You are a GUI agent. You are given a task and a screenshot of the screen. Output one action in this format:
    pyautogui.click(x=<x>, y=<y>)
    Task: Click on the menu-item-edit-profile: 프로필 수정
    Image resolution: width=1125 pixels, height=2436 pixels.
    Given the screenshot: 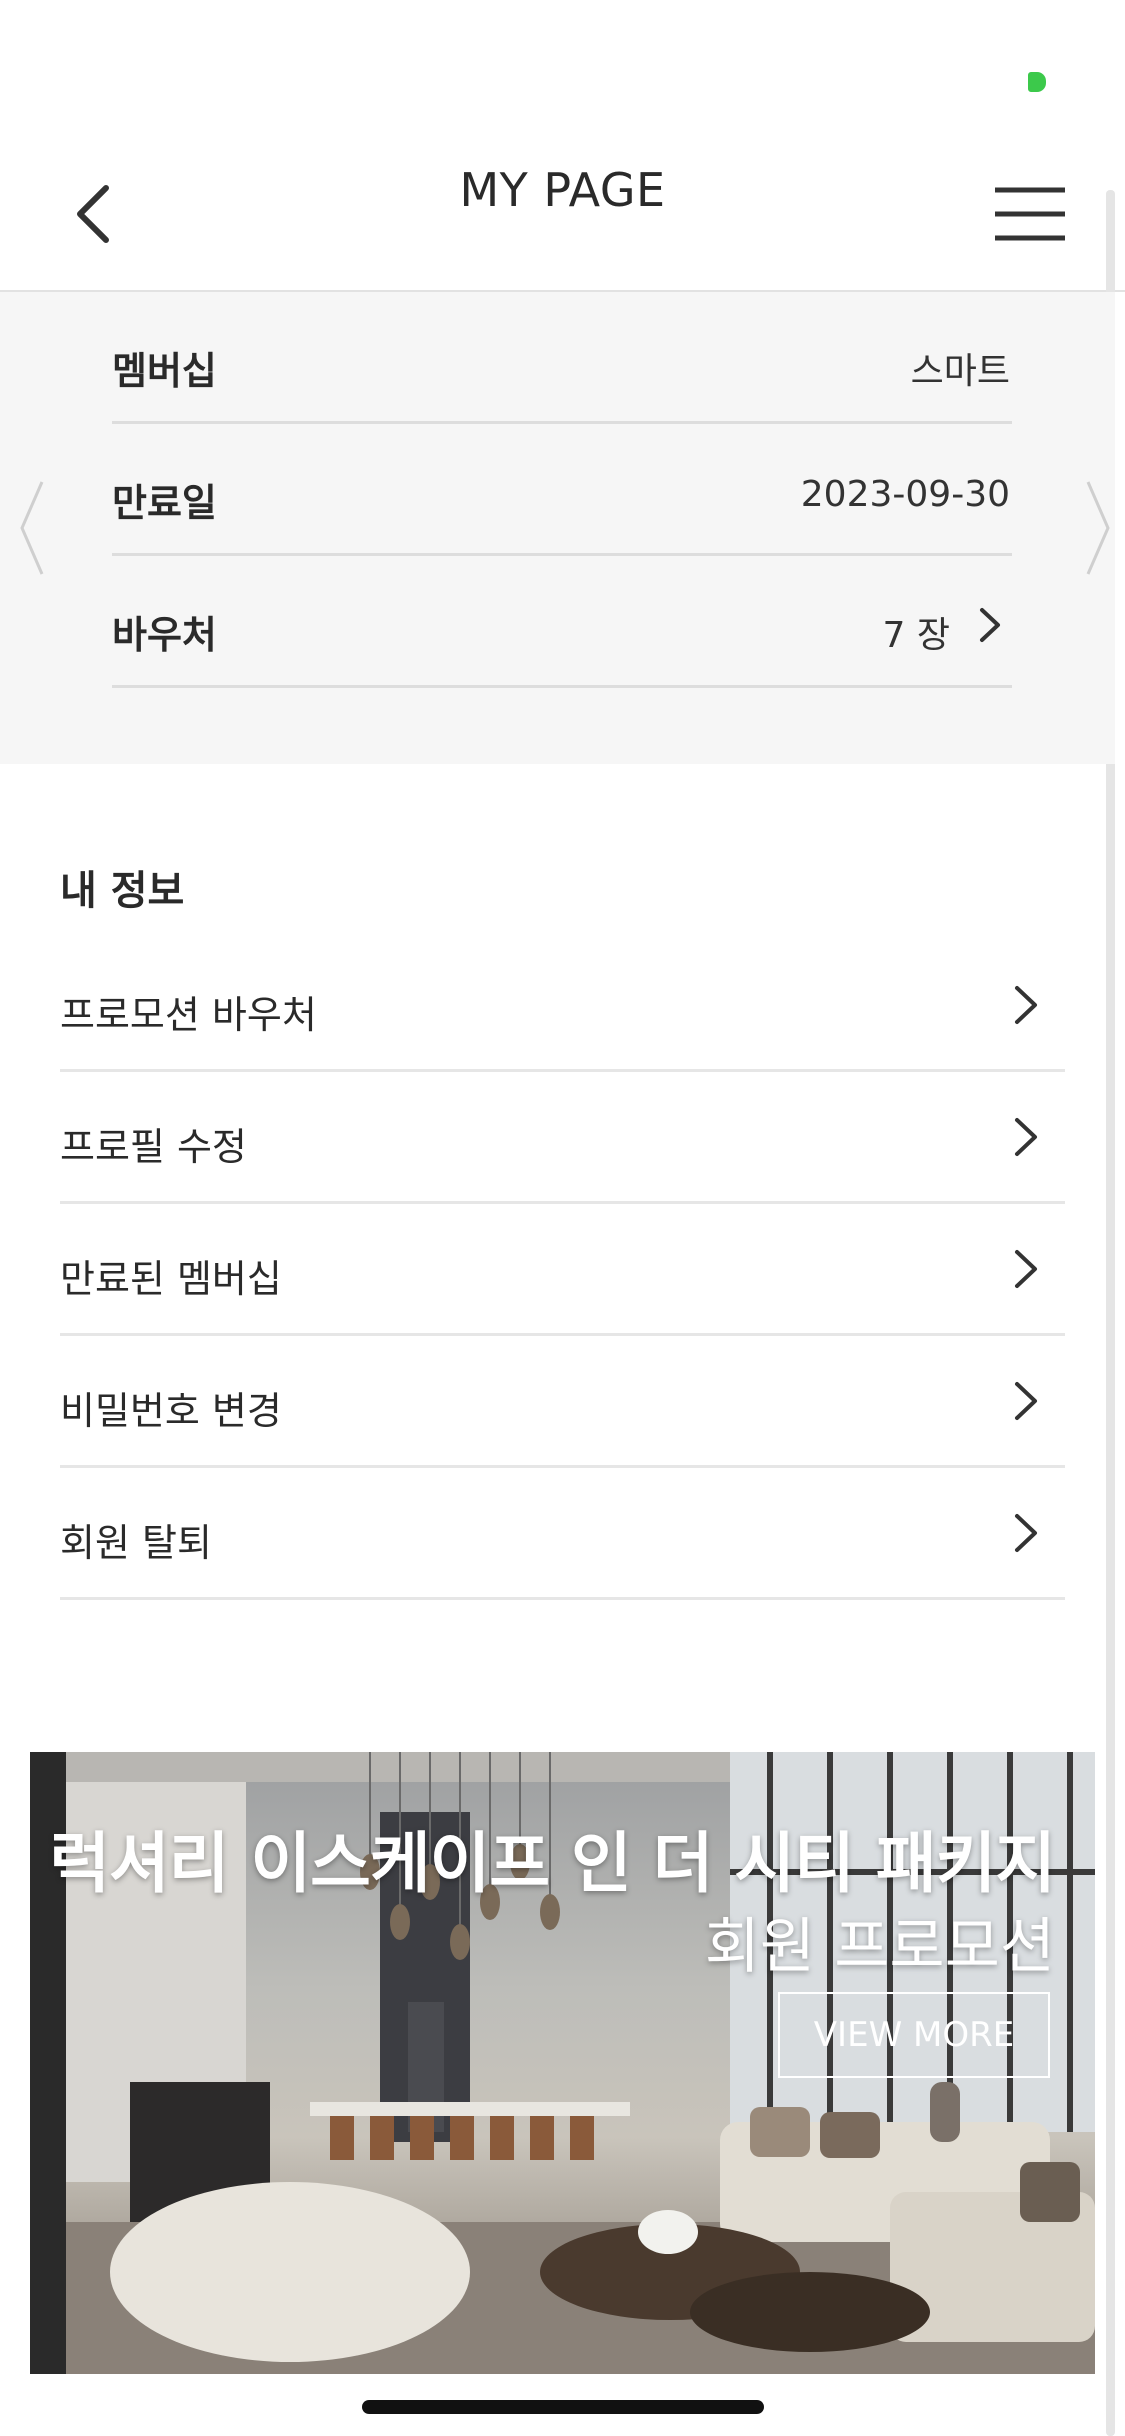 What is the action you would take?
    pyautogui.click(x=562, y=1138)
    